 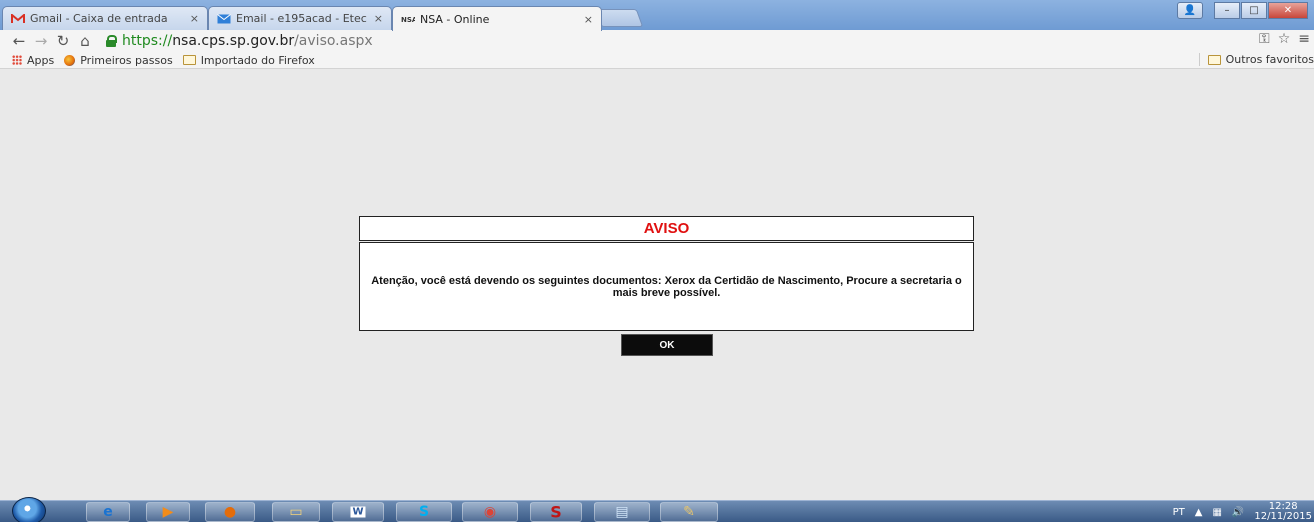 I want to click on media-player-icon: ▶, so click(x=168, y=512).